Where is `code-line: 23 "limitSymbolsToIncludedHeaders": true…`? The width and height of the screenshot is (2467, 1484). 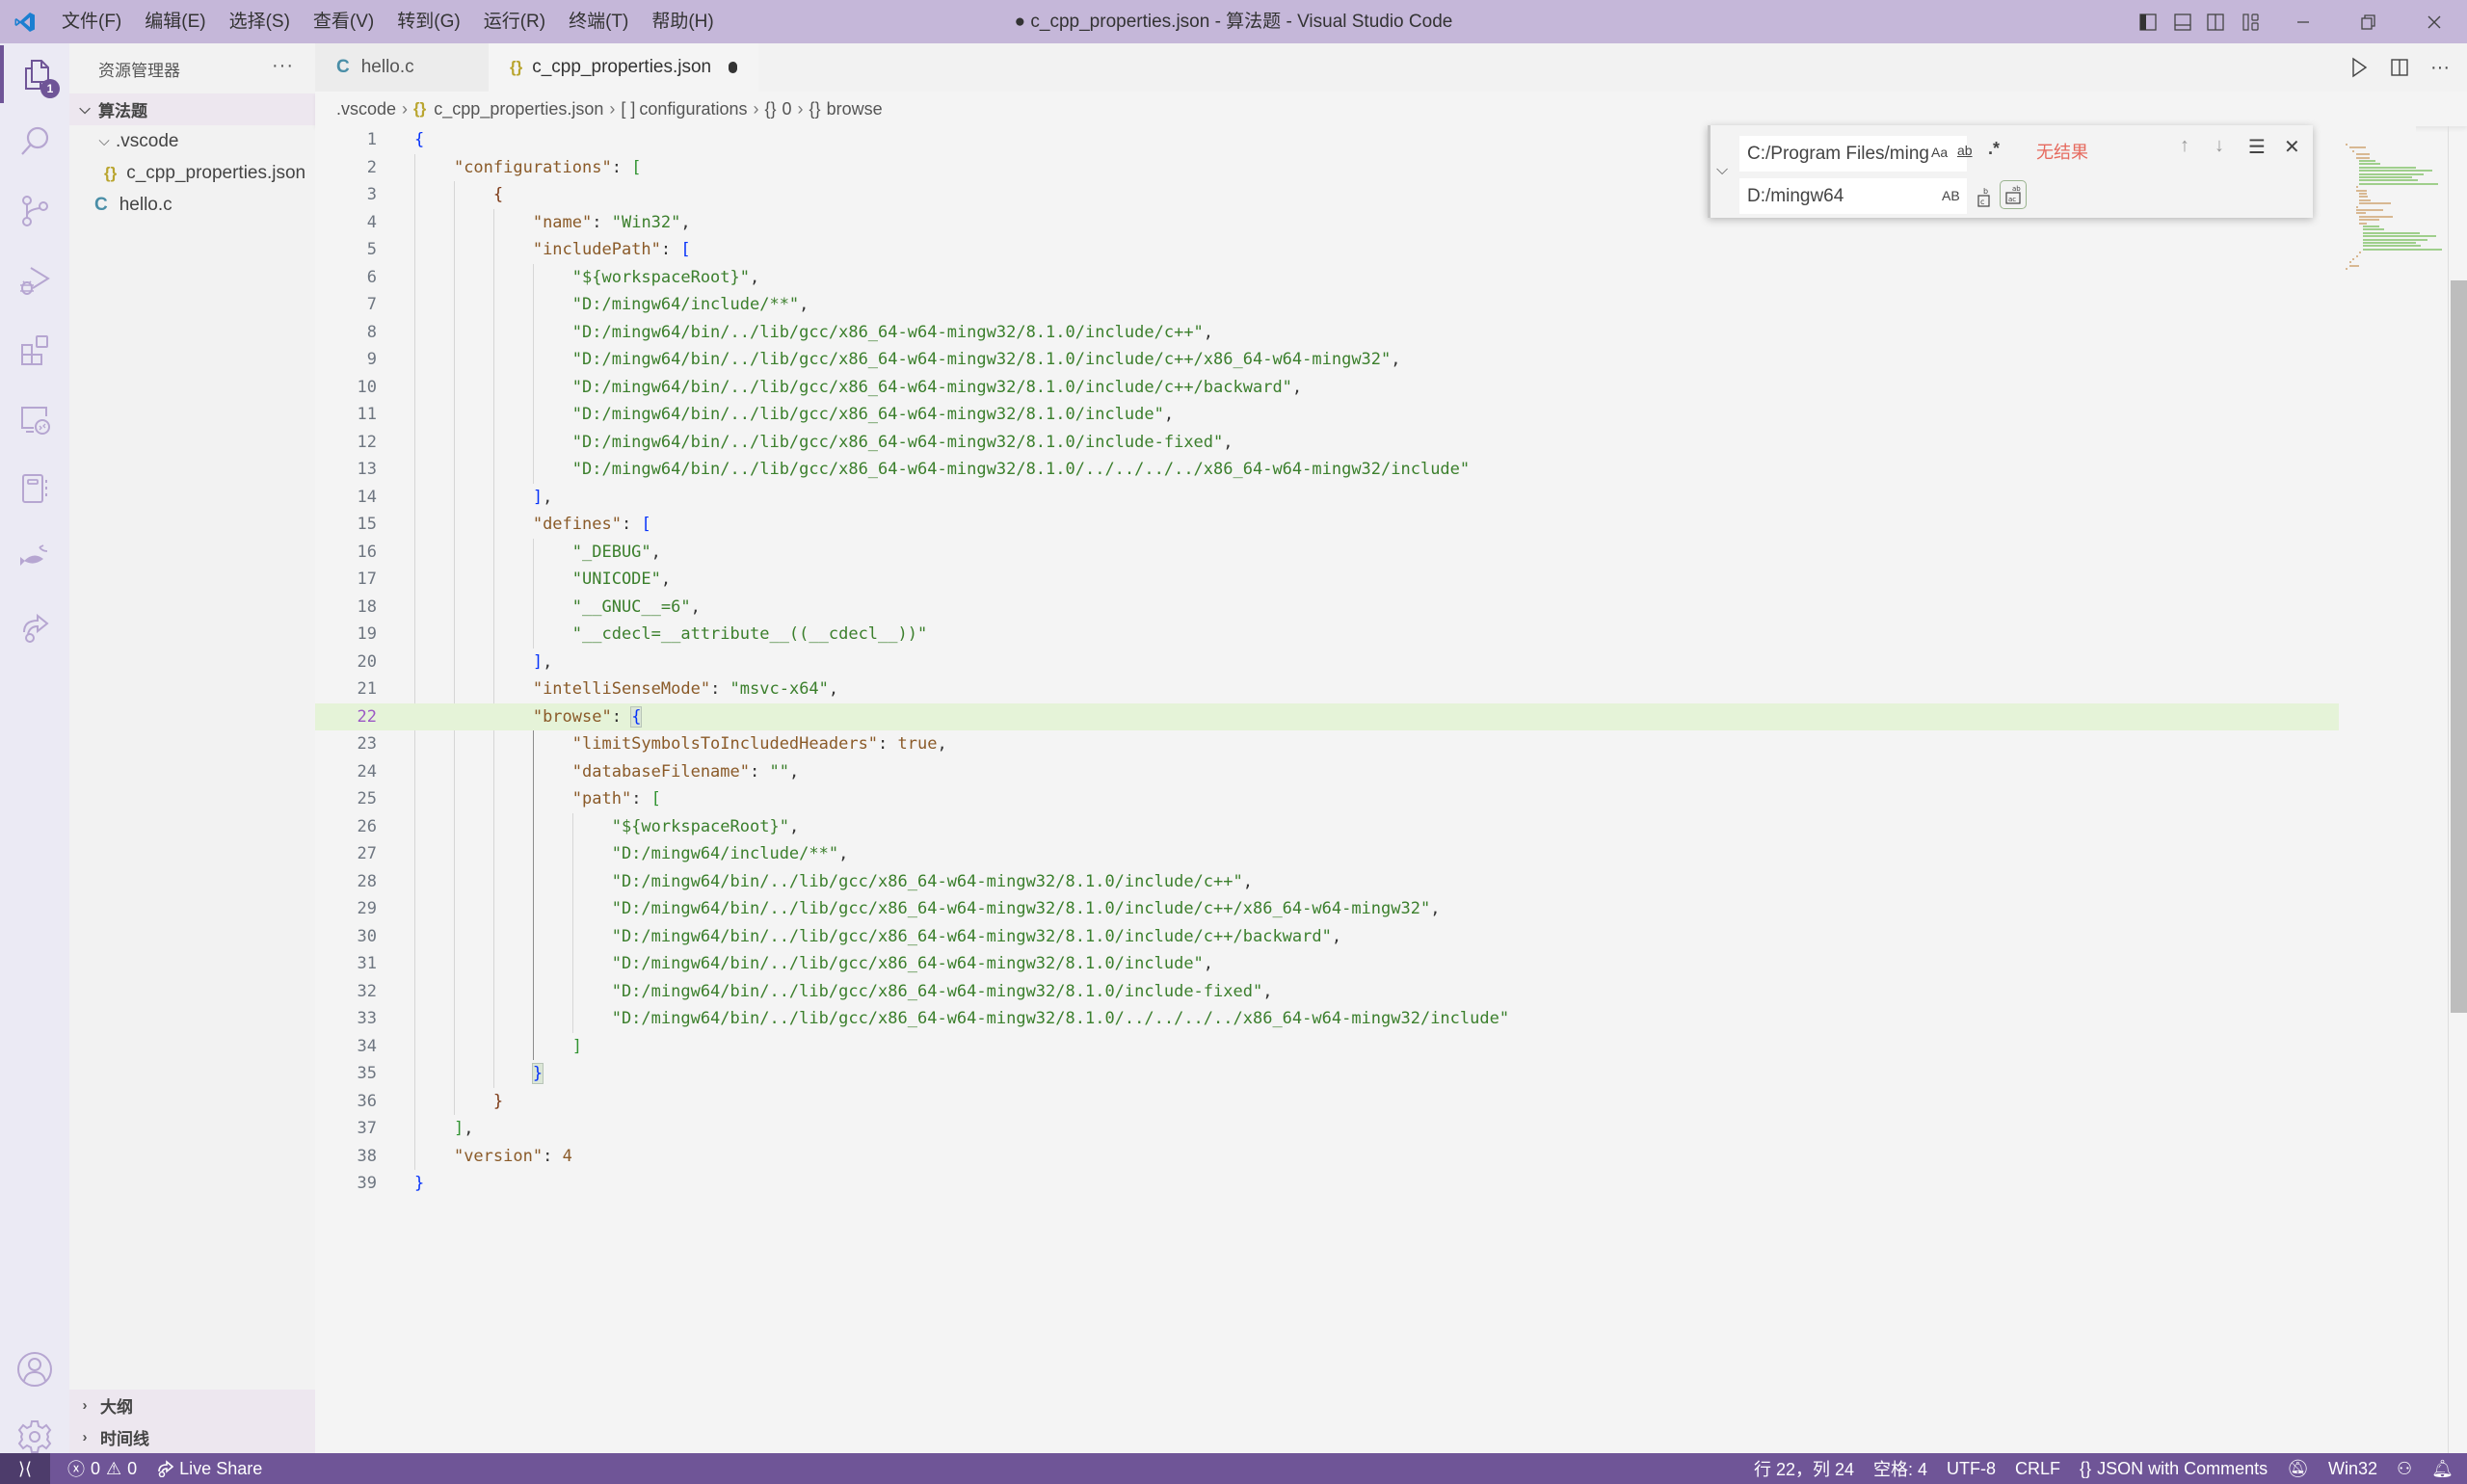
code-line: 23 "limitSymbolsToIncludedHeaders": true… is located at coordinates (1327, 744).